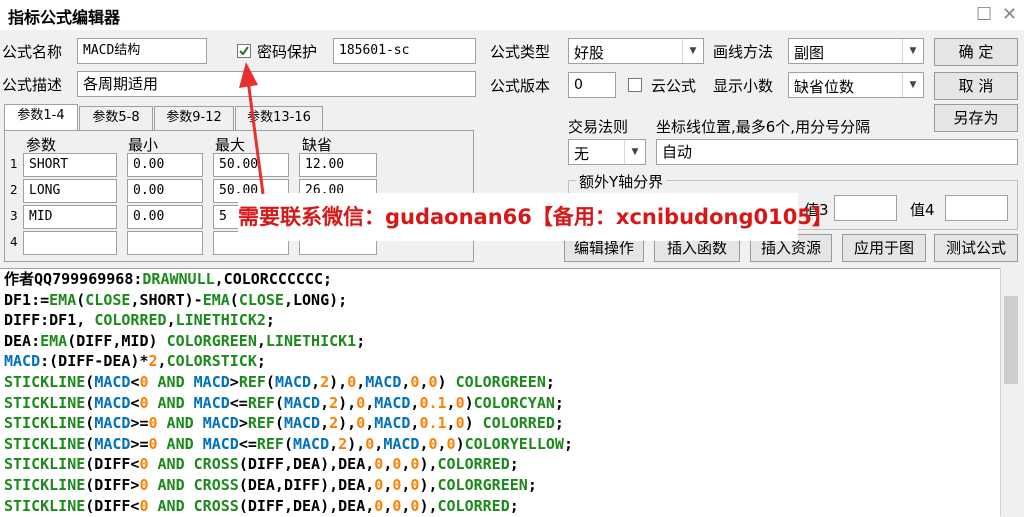 Image resolution: width=1024 pixels, height=517 pixels. Describe the element at coordinates (165, 243) in the screenshot. I see `param-min-input` at that location.